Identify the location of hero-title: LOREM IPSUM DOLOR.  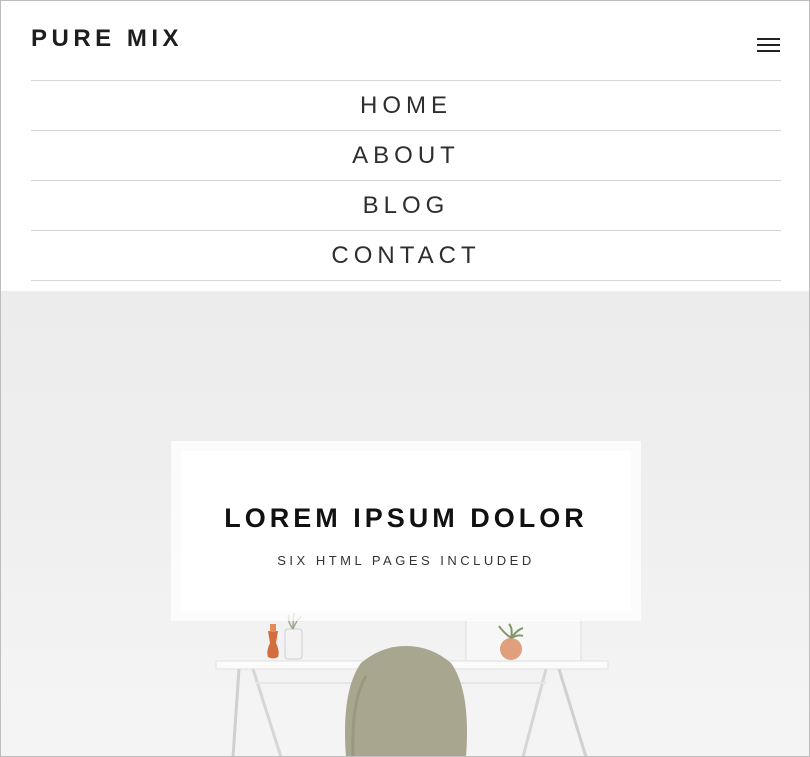
(406, 518).